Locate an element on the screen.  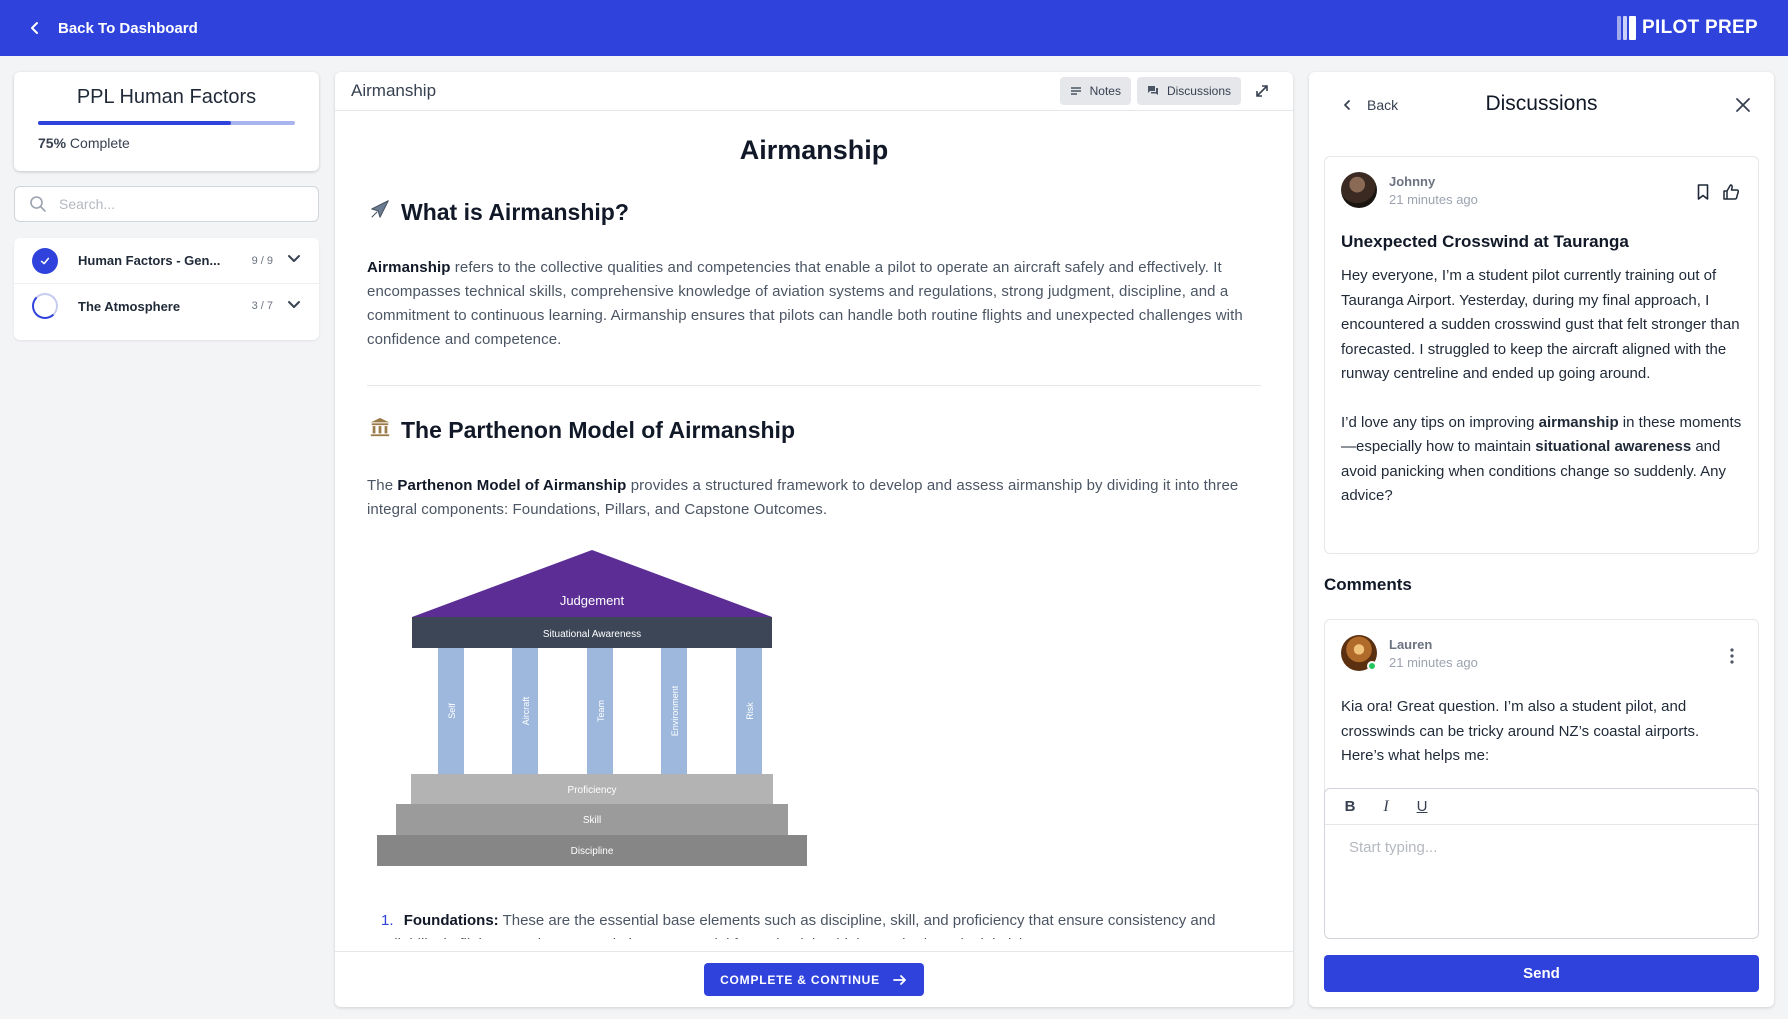
beam-label: Situational Awareness is located at coordinates (592, 634).